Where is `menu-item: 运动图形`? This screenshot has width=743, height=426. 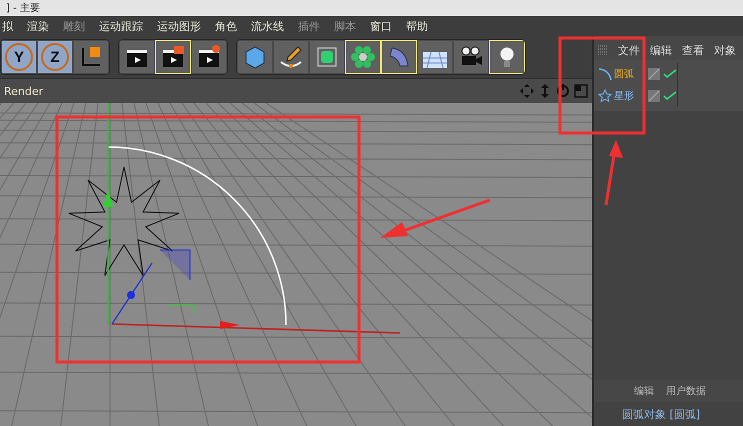 menu-item: 运动图形 is located at coordinates (179, 26).